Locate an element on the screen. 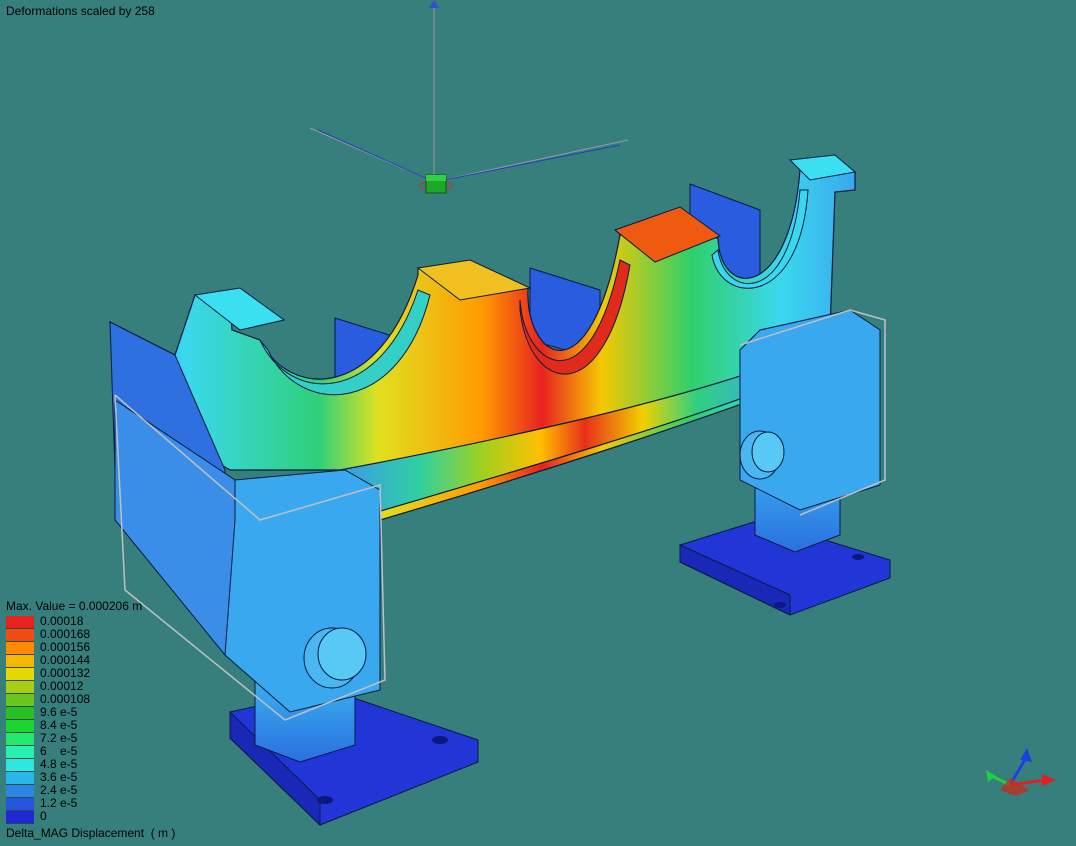  max-value-label: Max. Value = 0.000206 m is located at coordinates (74, 606).